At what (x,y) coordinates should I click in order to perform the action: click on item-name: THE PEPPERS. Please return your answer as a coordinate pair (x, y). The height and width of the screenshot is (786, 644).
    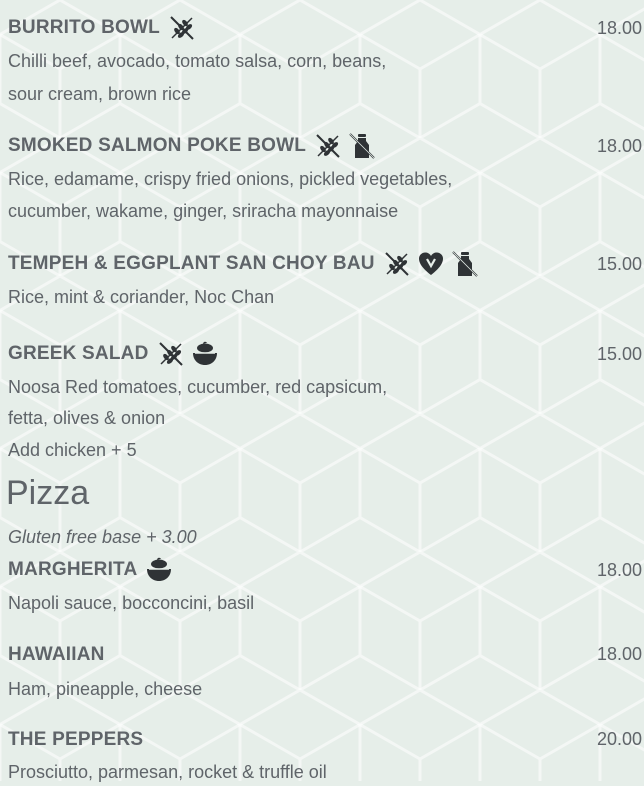
    Looking at the image, I should click on (76, 739).